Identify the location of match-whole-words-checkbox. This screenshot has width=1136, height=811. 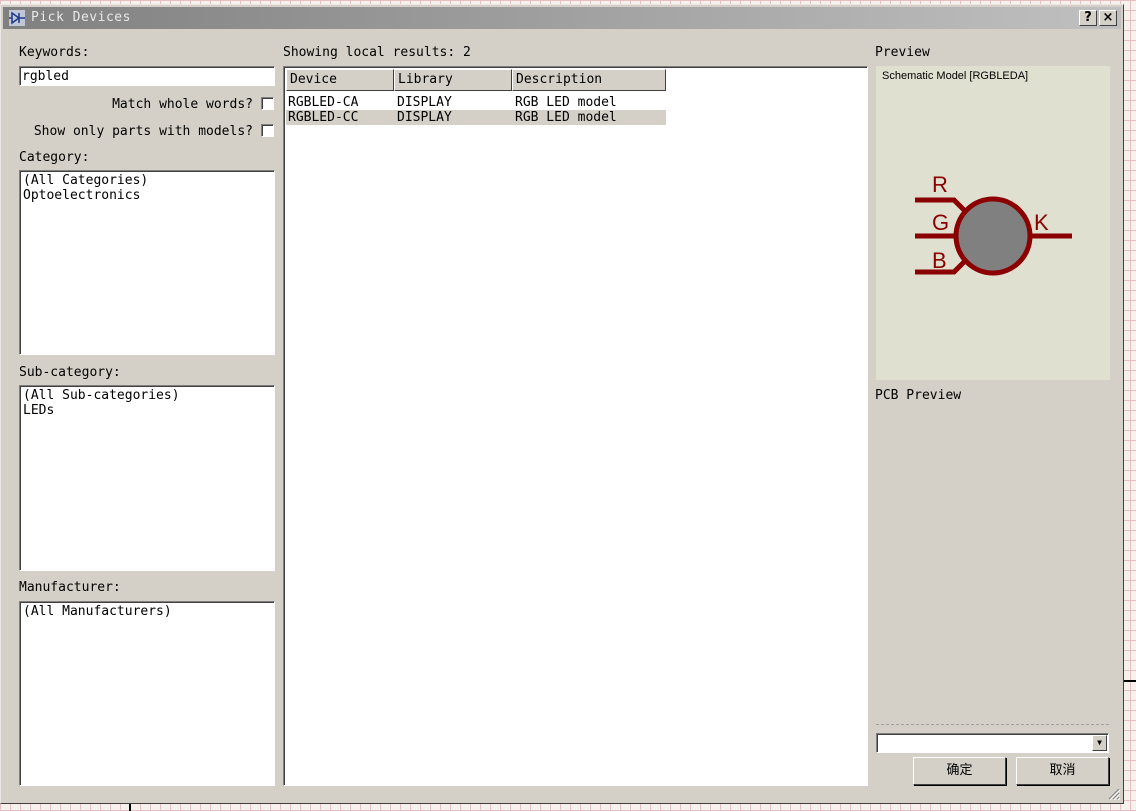
(267, 103).